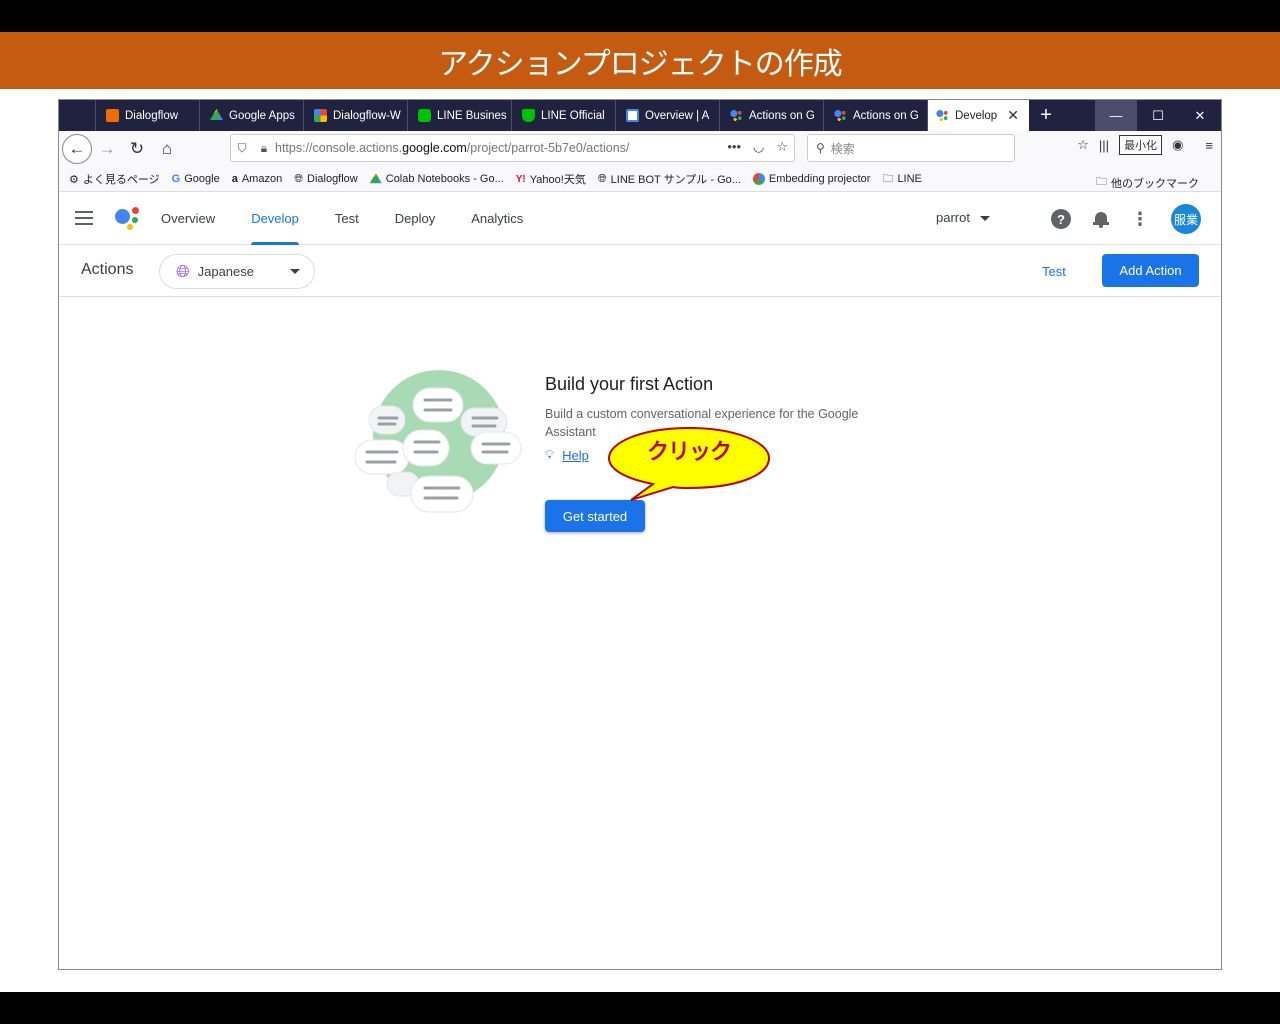 The width and height of the screenshot is (1280, 1024). Describe the element at coordinates (176, 179) in the screenshot. I see `google-icon: G` at that location.